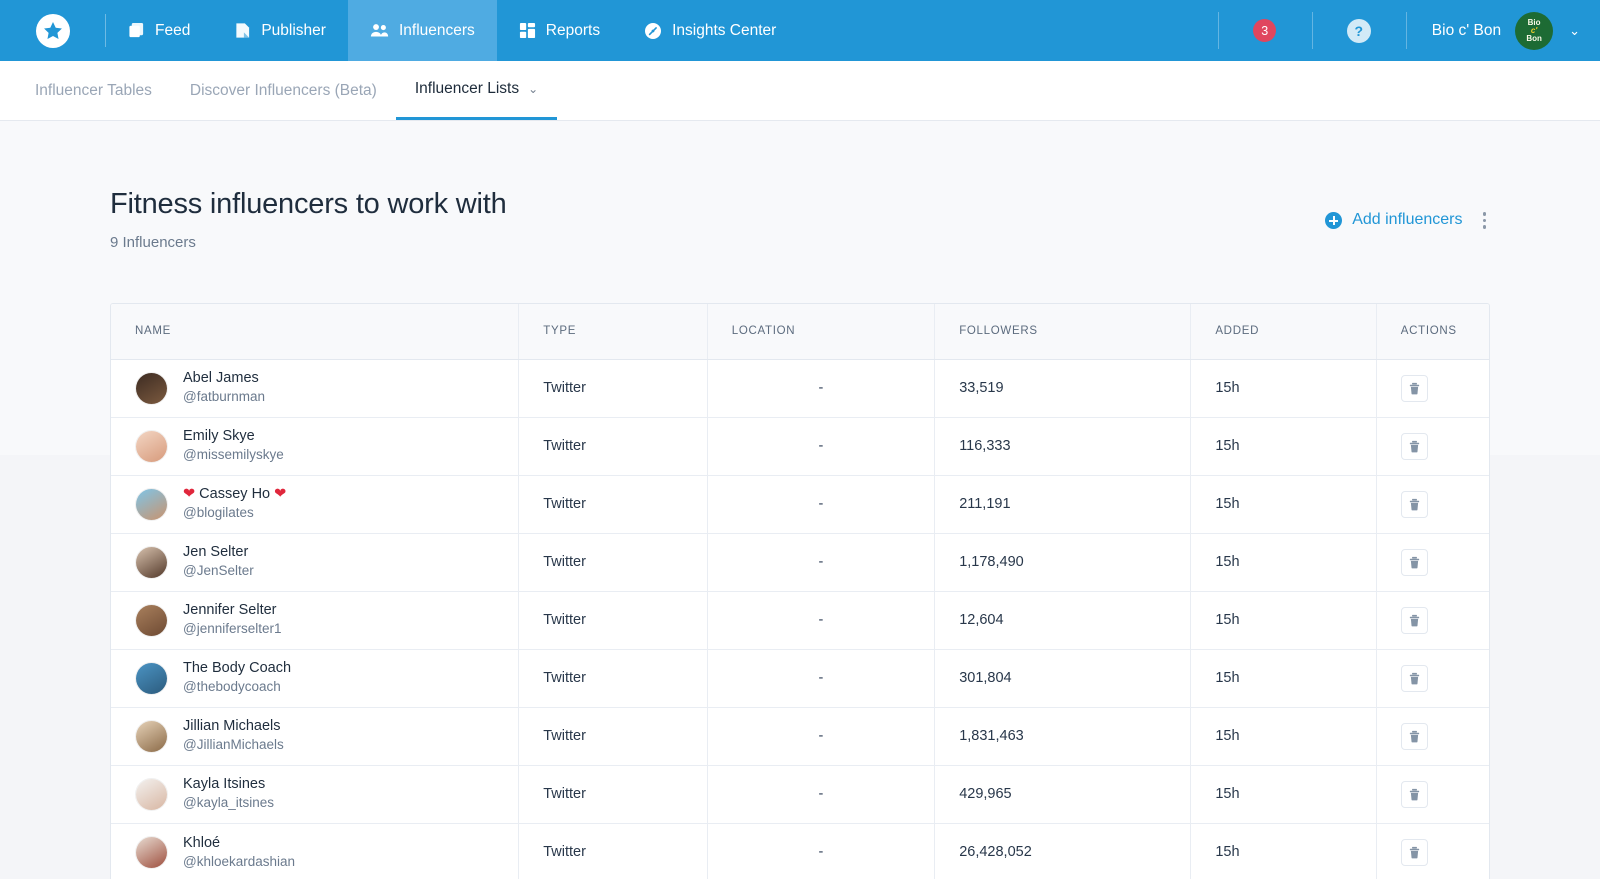  Describe the element at coordinates (476, 90) in the screenshot. I see `subnav-item-influencer-lists: Influencer Lists ⌄` at that location.